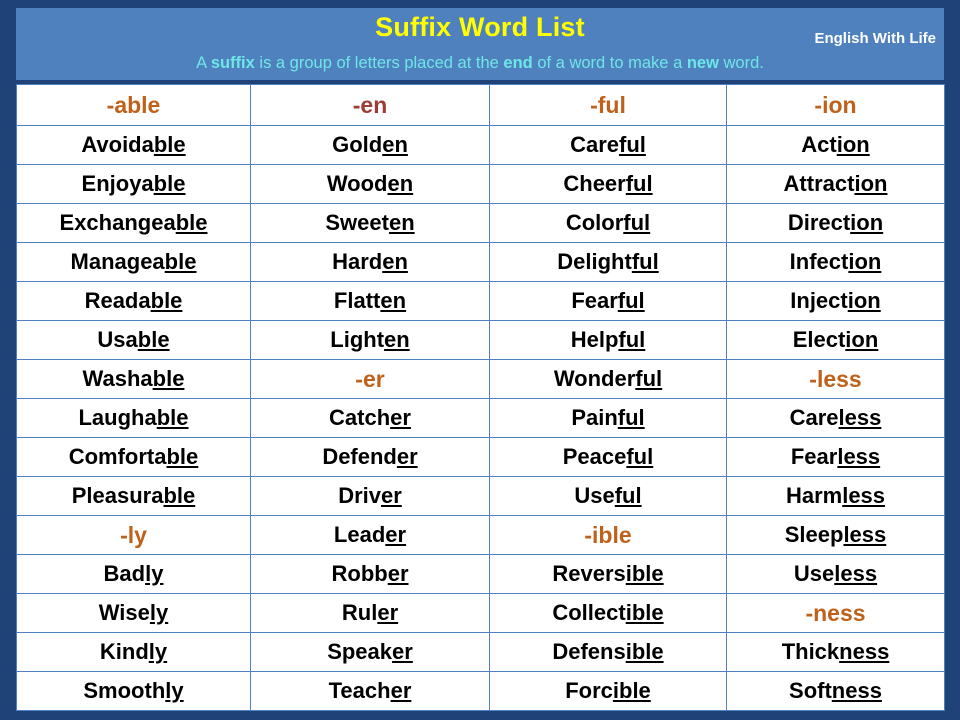 The height and width of the screenshot is (720, 960). I want to click on word-cell: Helpful, so click(608, 340).